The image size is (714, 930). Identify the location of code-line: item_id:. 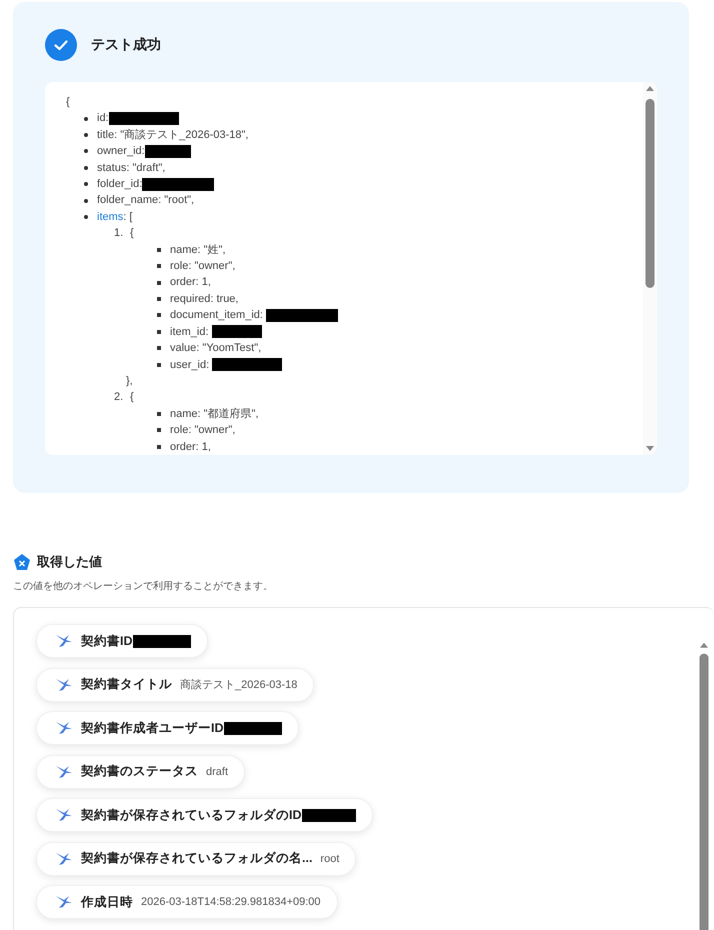
(189, 332).